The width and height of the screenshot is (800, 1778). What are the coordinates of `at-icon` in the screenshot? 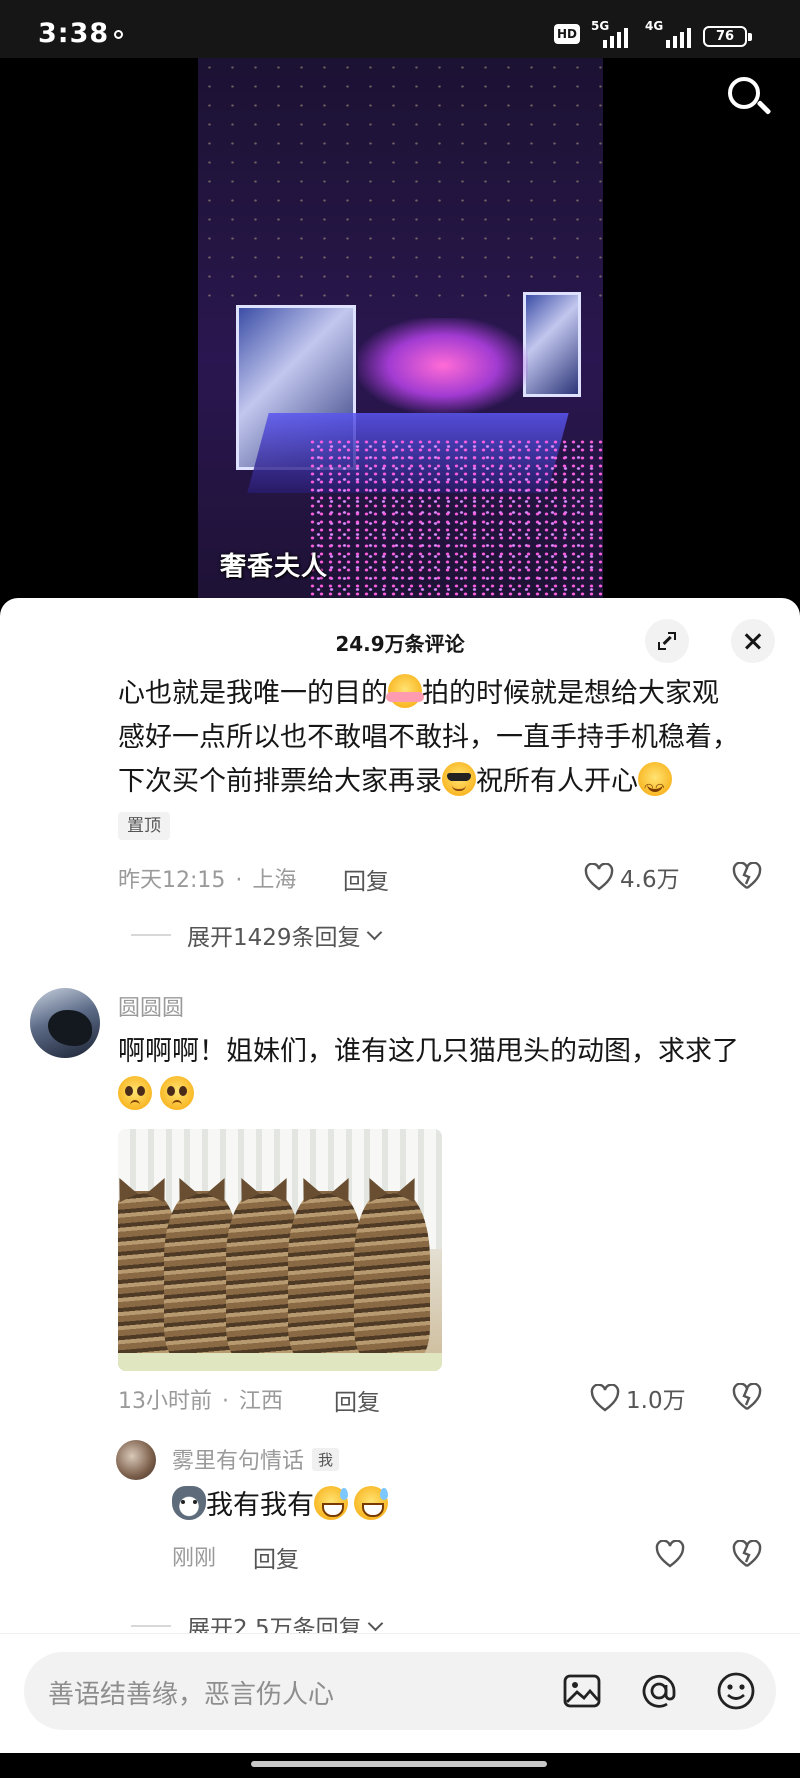 It's located at (659, 1691).